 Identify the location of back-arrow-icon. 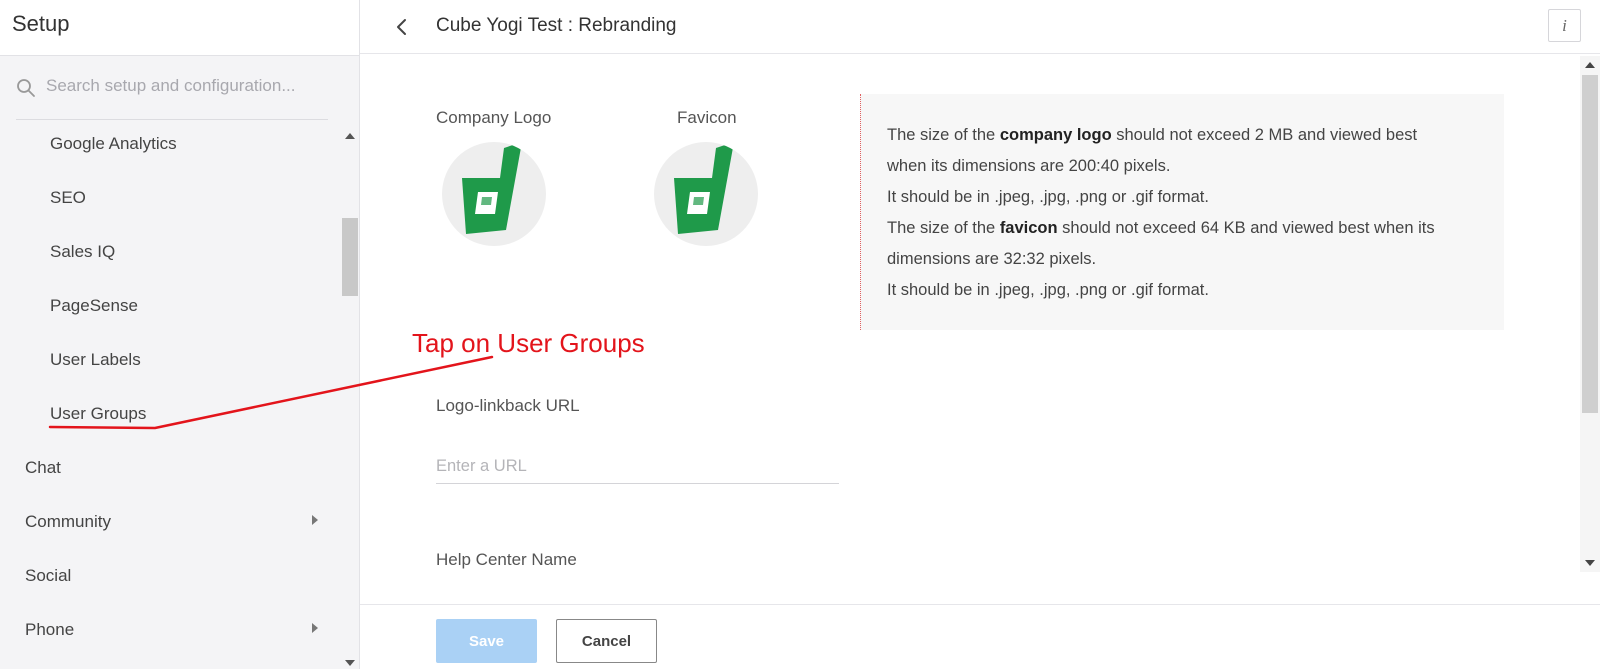
(402, 27).